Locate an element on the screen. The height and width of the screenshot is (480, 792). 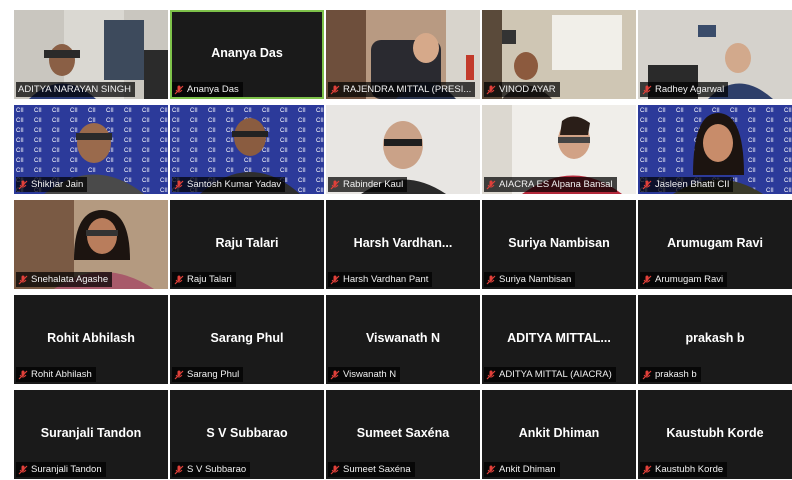
participant-tile: Ananya Das Ananya Das is located at coordinates (247, 54).